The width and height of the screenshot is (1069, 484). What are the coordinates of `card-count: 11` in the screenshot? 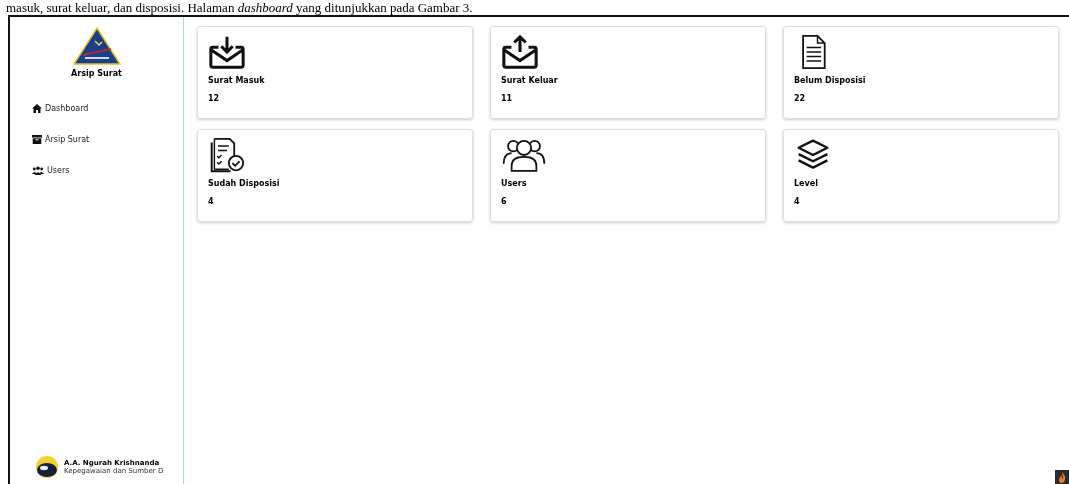 It's located at (507, 98).